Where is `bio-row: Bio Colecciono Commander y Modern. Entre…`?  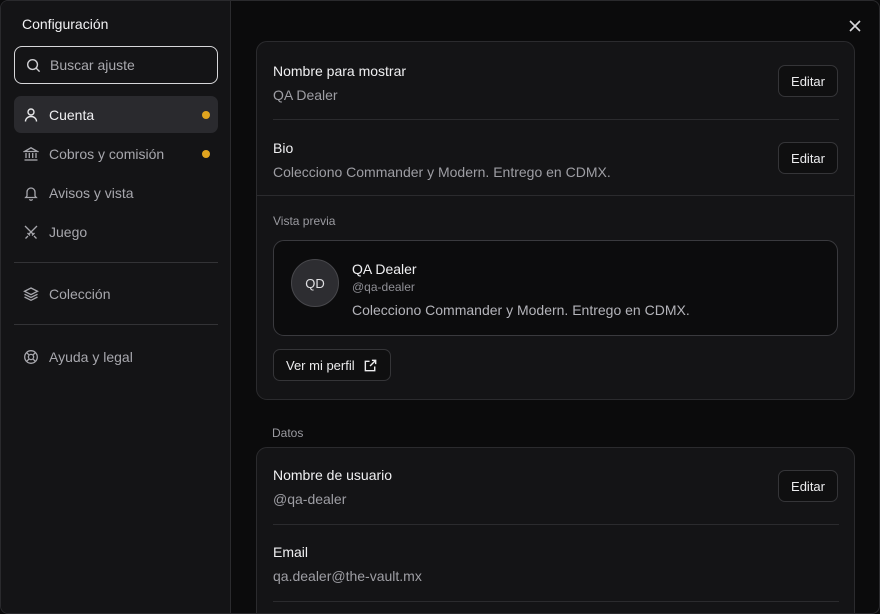 bio-row: Bio Colecciono Commander y Modern. Entre… is located at coordinates (556, 160).